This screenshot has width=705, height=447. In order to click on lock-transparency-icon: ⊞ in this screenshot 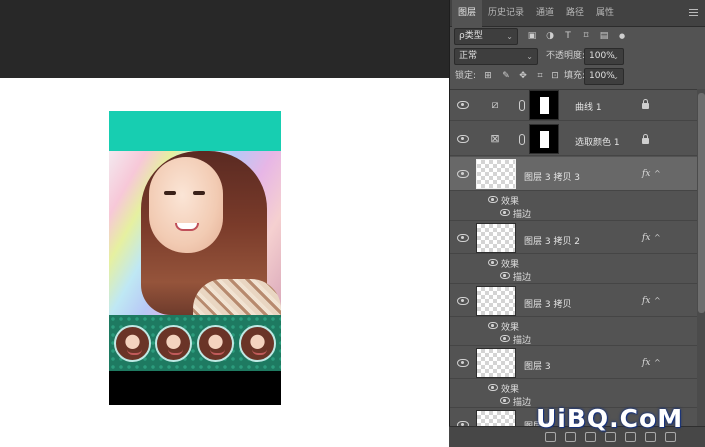, I will do `click(488, 76)`.